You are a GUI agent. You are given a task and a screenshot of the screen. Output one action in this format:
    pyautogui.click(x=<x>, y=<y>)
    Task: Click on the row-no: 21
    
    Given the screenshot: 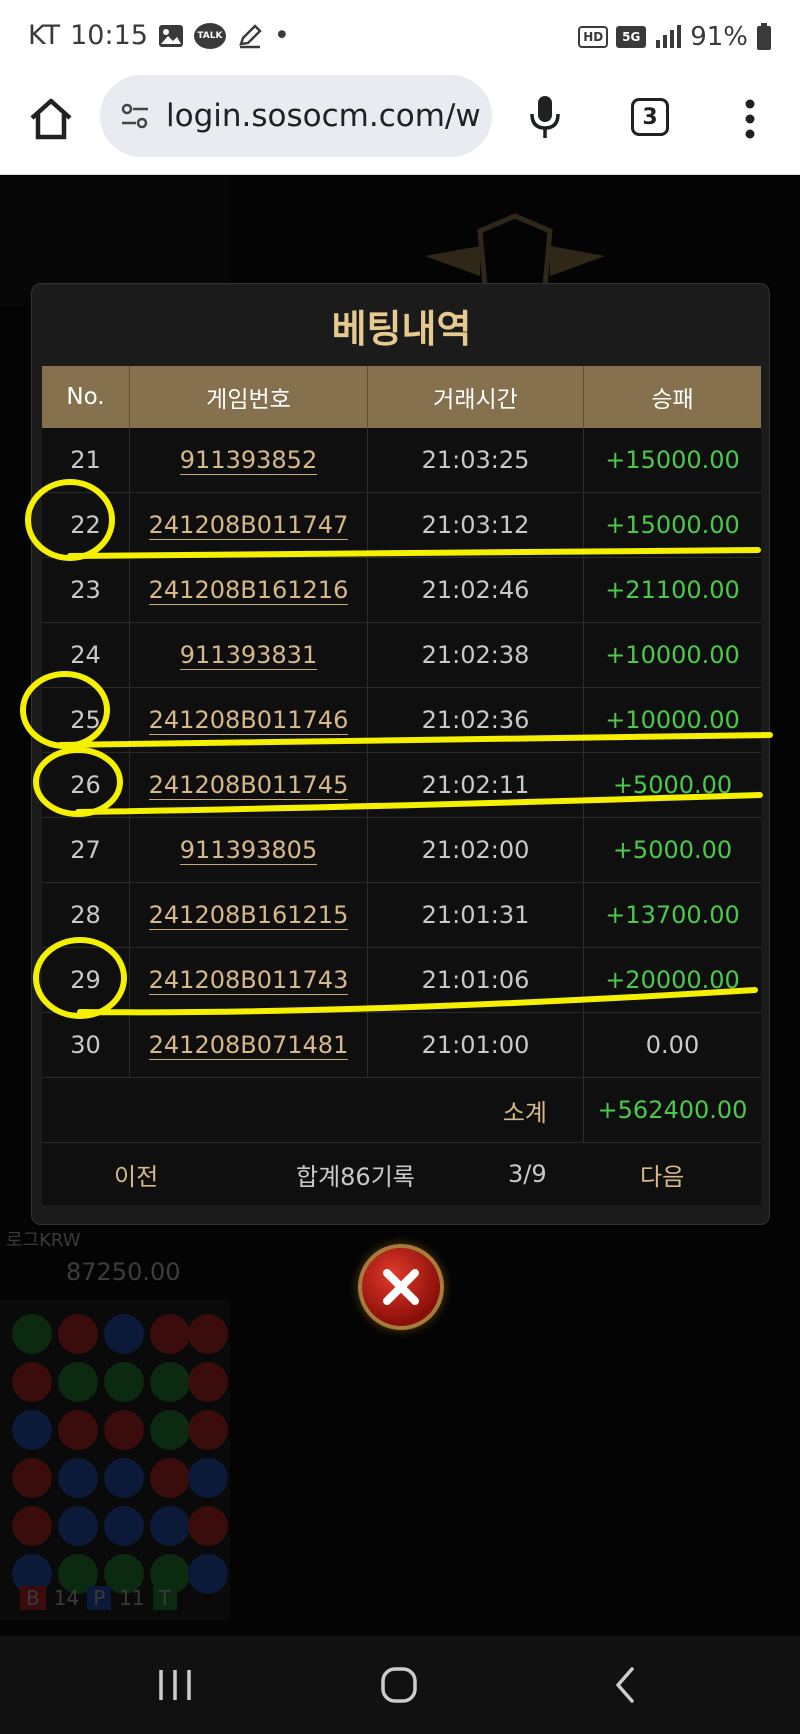 What is the action you would take?
    pyautogui.click(x=86, y=460)
    